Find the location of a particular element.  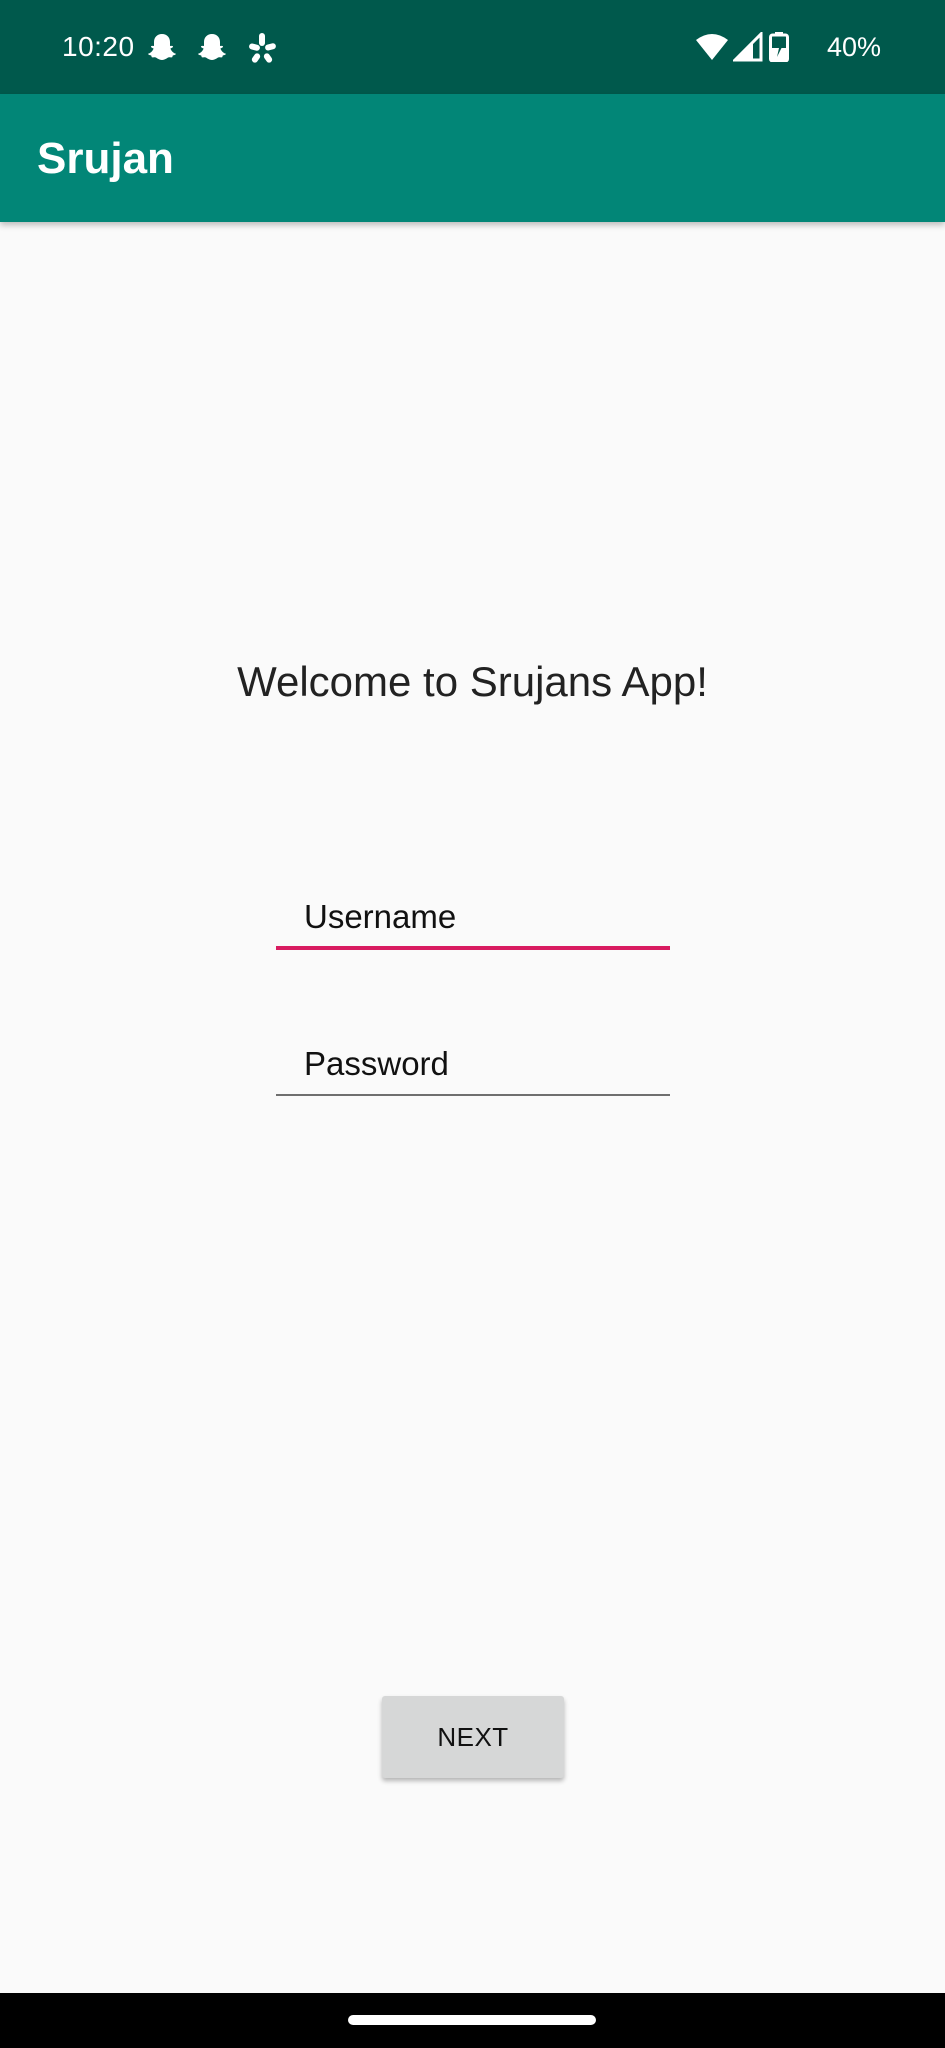

welcome-heading: Welcome to Srujans App! is located at coordinates (472, 681).